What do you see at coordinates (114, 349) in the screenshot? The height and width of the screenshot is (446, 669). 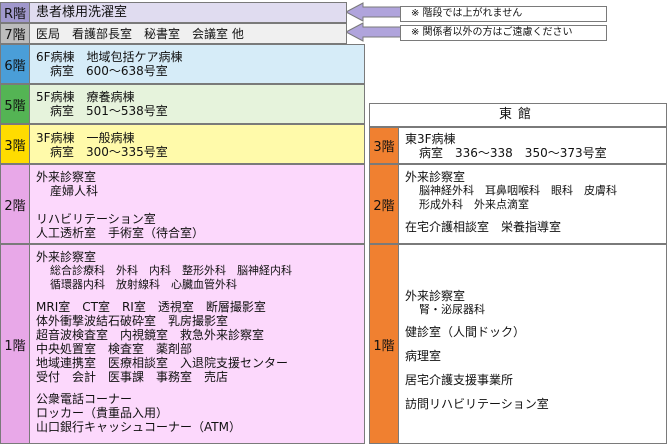 I see `floor-1-line-treatment: 中央処置室 検査室 薬剤部` at bounding box center [114, 349].